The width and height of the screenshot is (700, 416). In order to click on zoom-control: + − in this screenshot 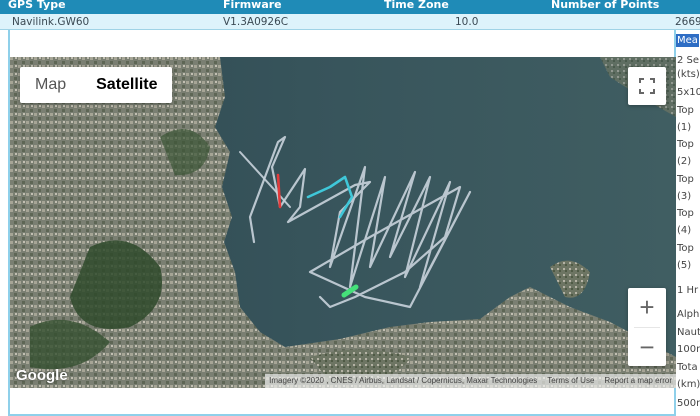, I will do `click(647, 327)`.